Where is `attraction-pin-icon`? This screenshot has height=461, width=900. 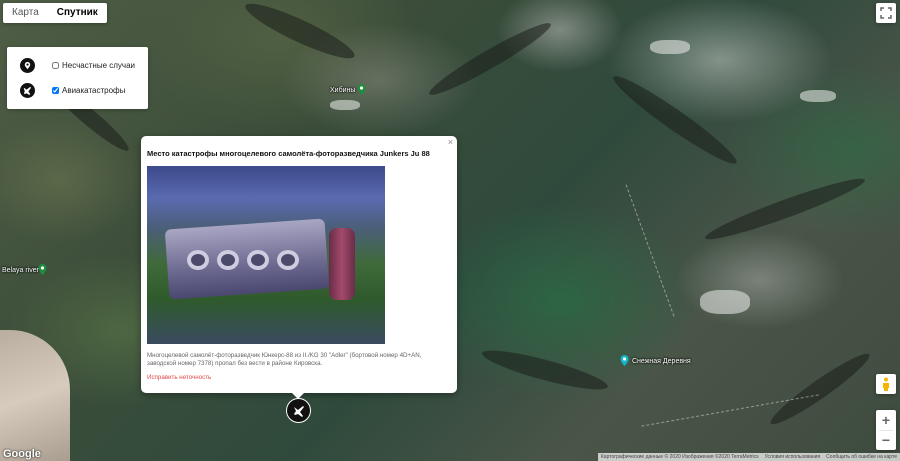
attraction-pin-icon is located at coordinates (624, 360).